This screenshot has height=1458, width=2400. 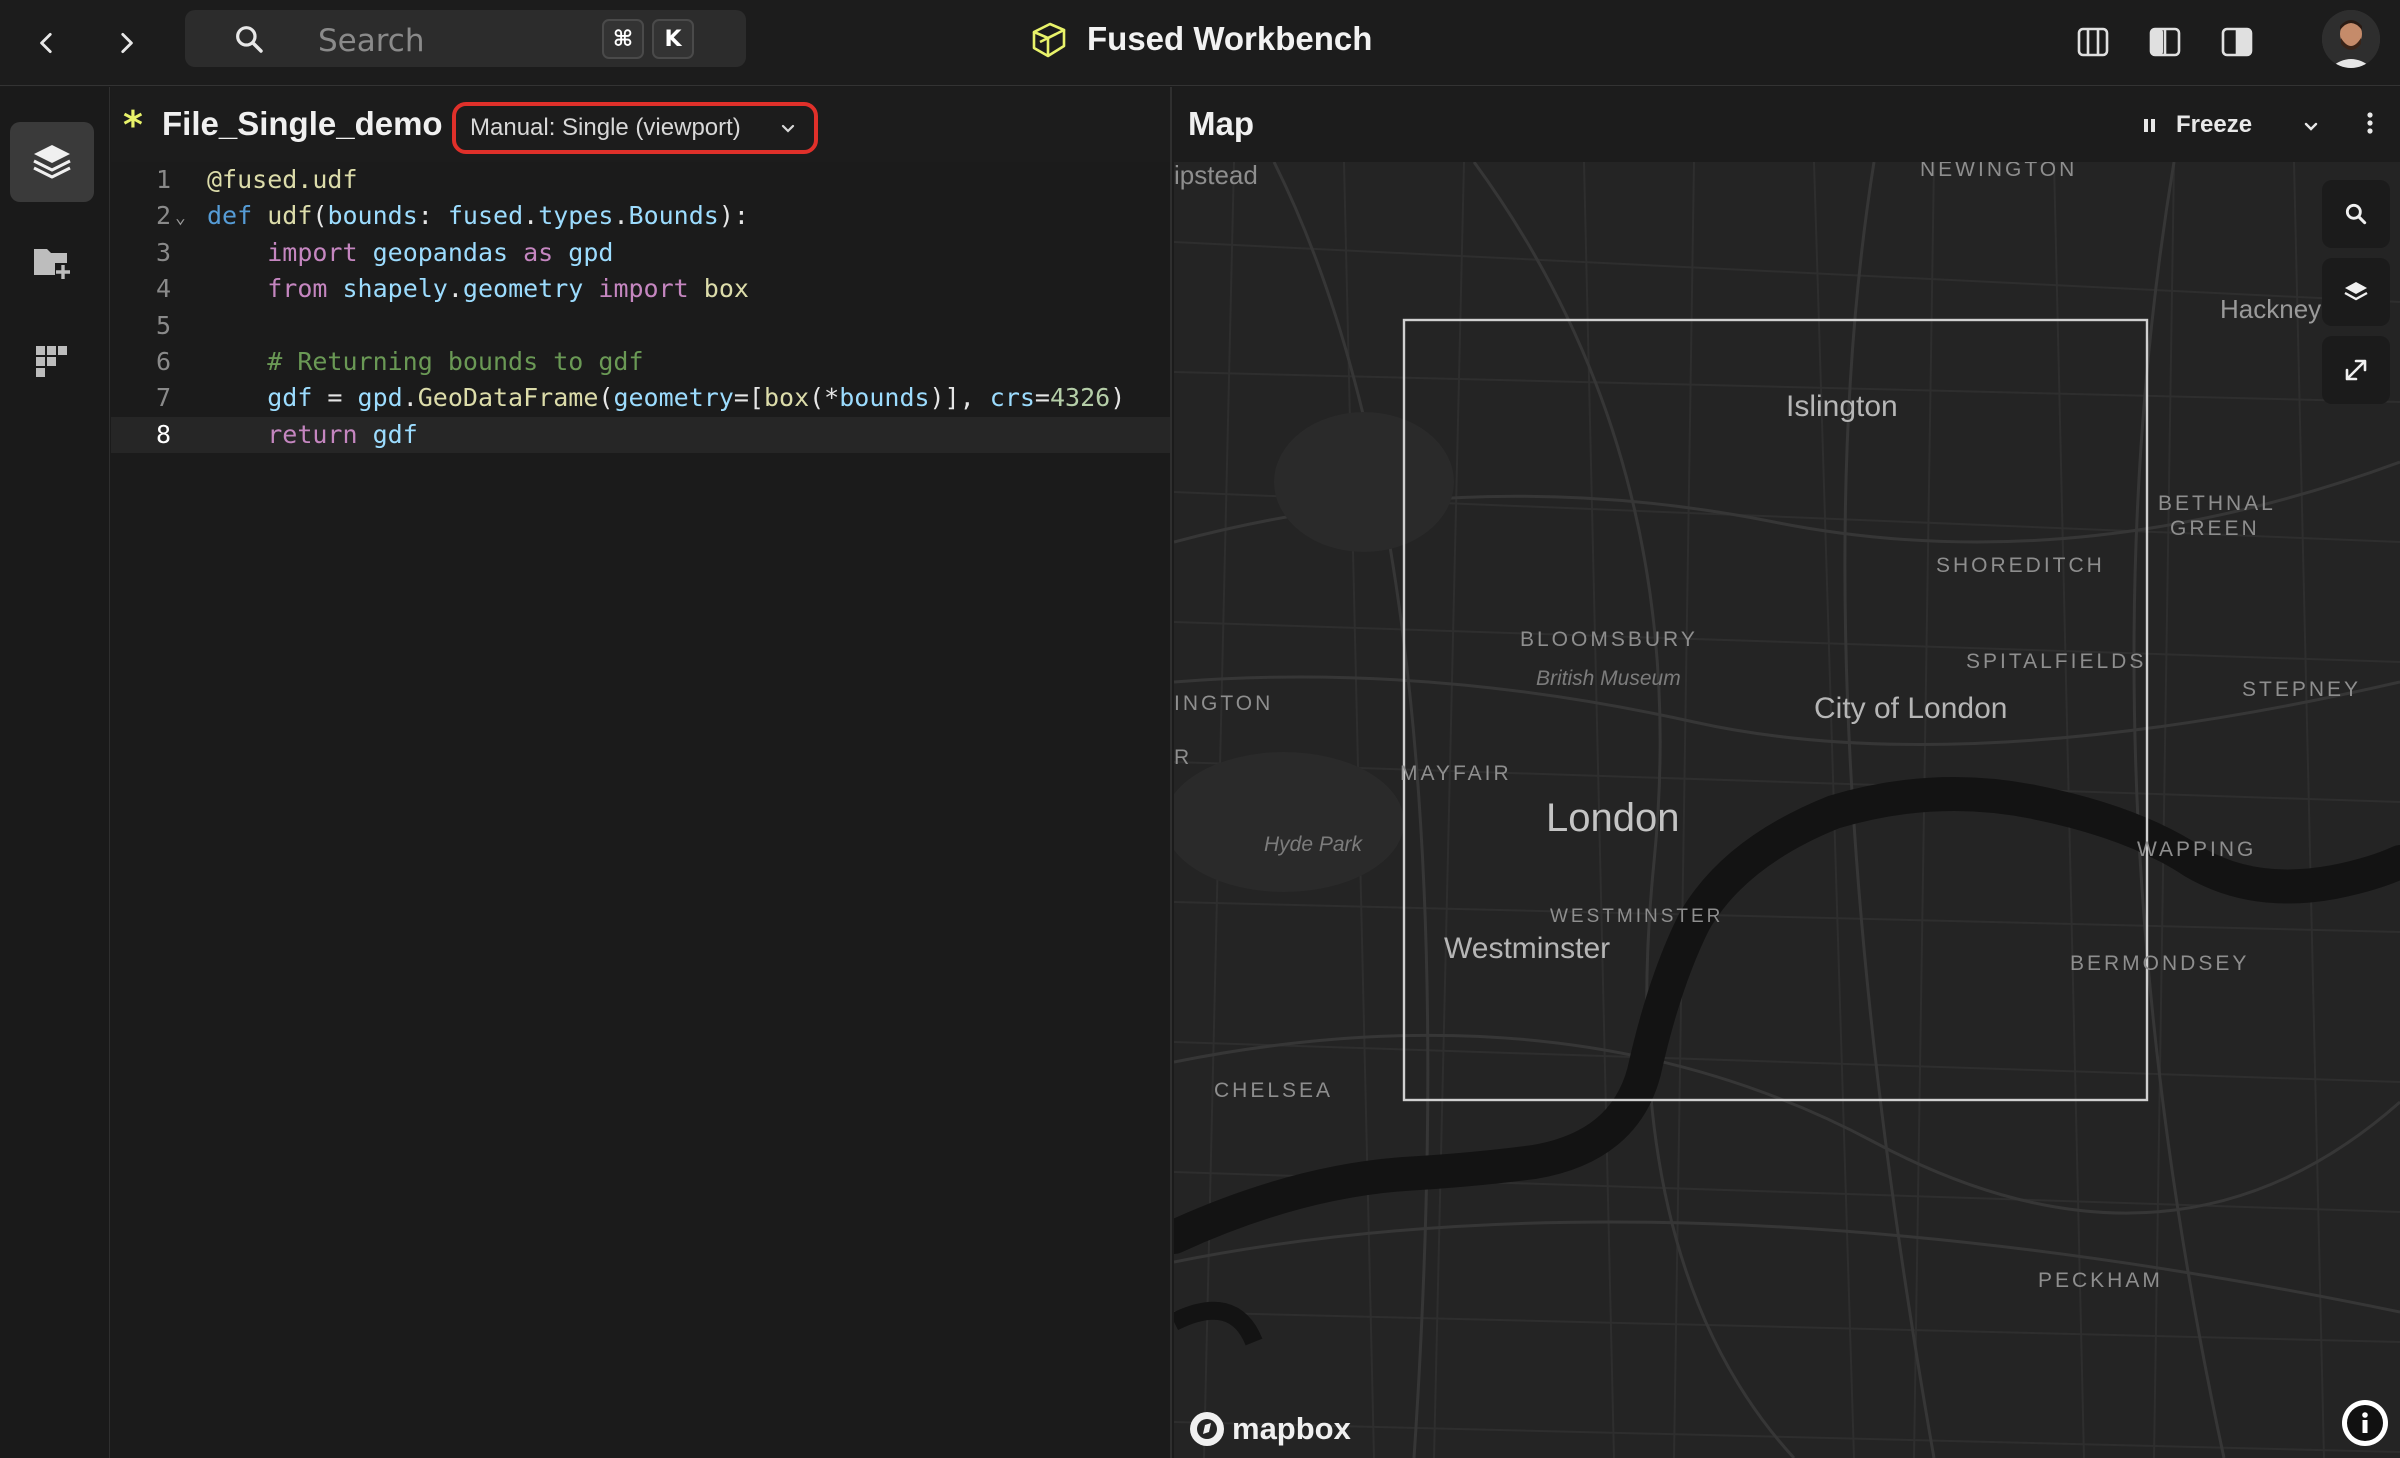 I want to click on map-label-stepney: STEPNEY, so click(x=2302, y=689).